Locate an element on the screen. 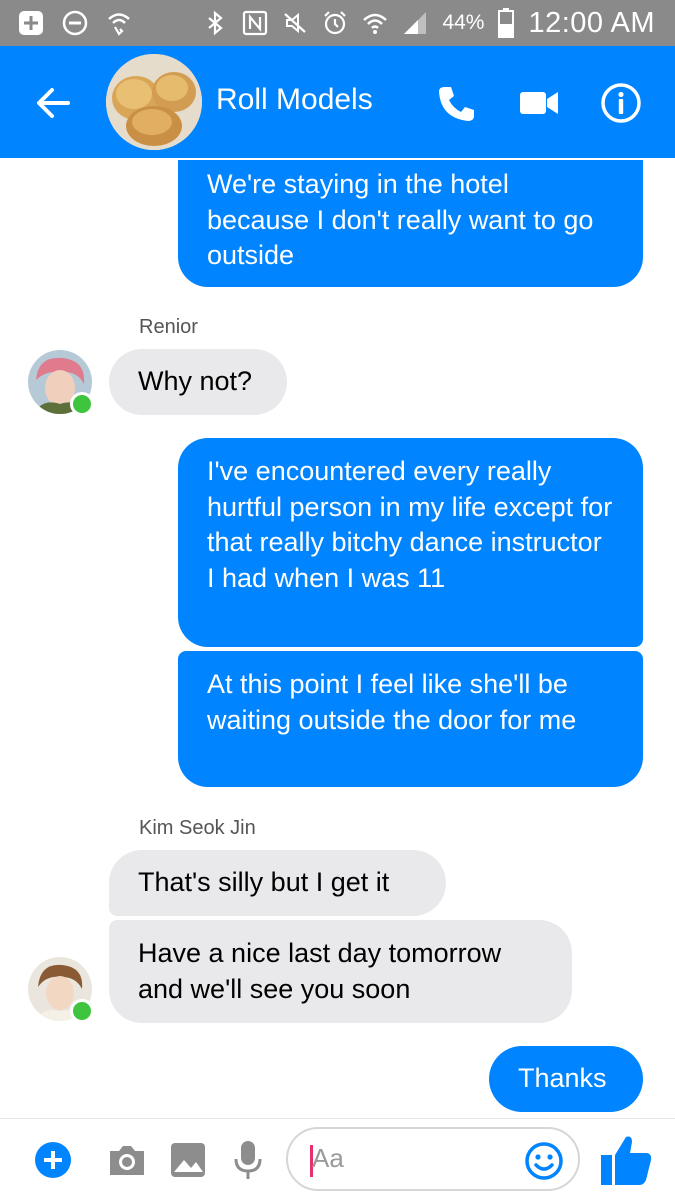 The width and height of the screenshot is (675, 1201). minus-circle-icon is located at coordinates (75, 23).